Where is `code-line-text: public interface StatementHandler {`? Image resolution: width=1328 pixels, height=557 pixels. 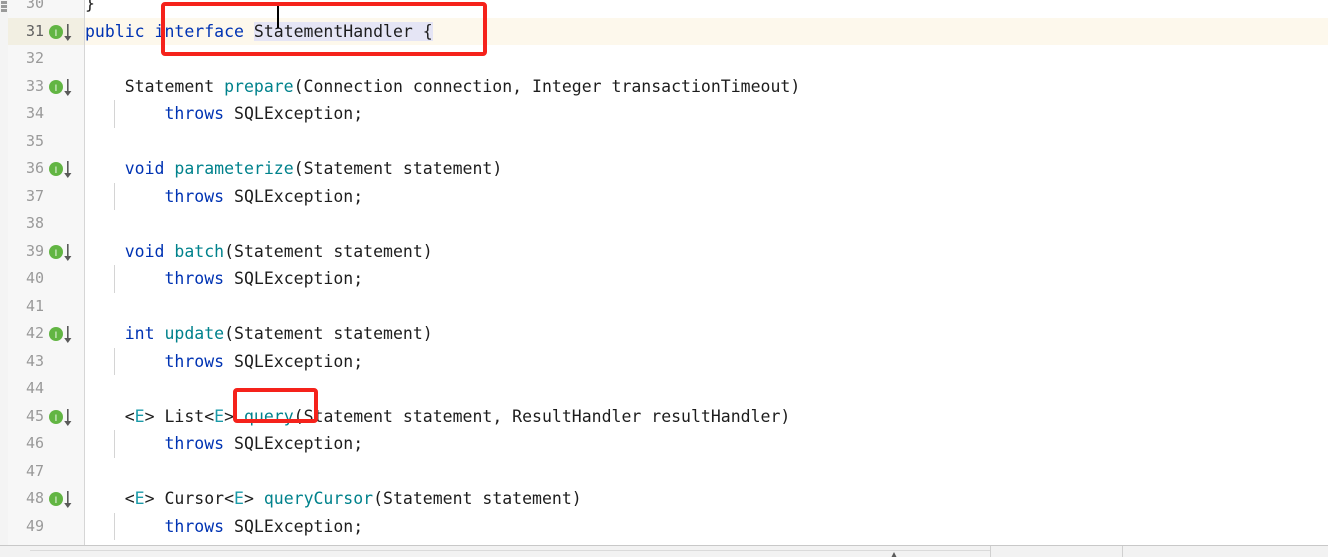
code-line-text: public interface StatementHandler { is located at coordinates (259, 32).